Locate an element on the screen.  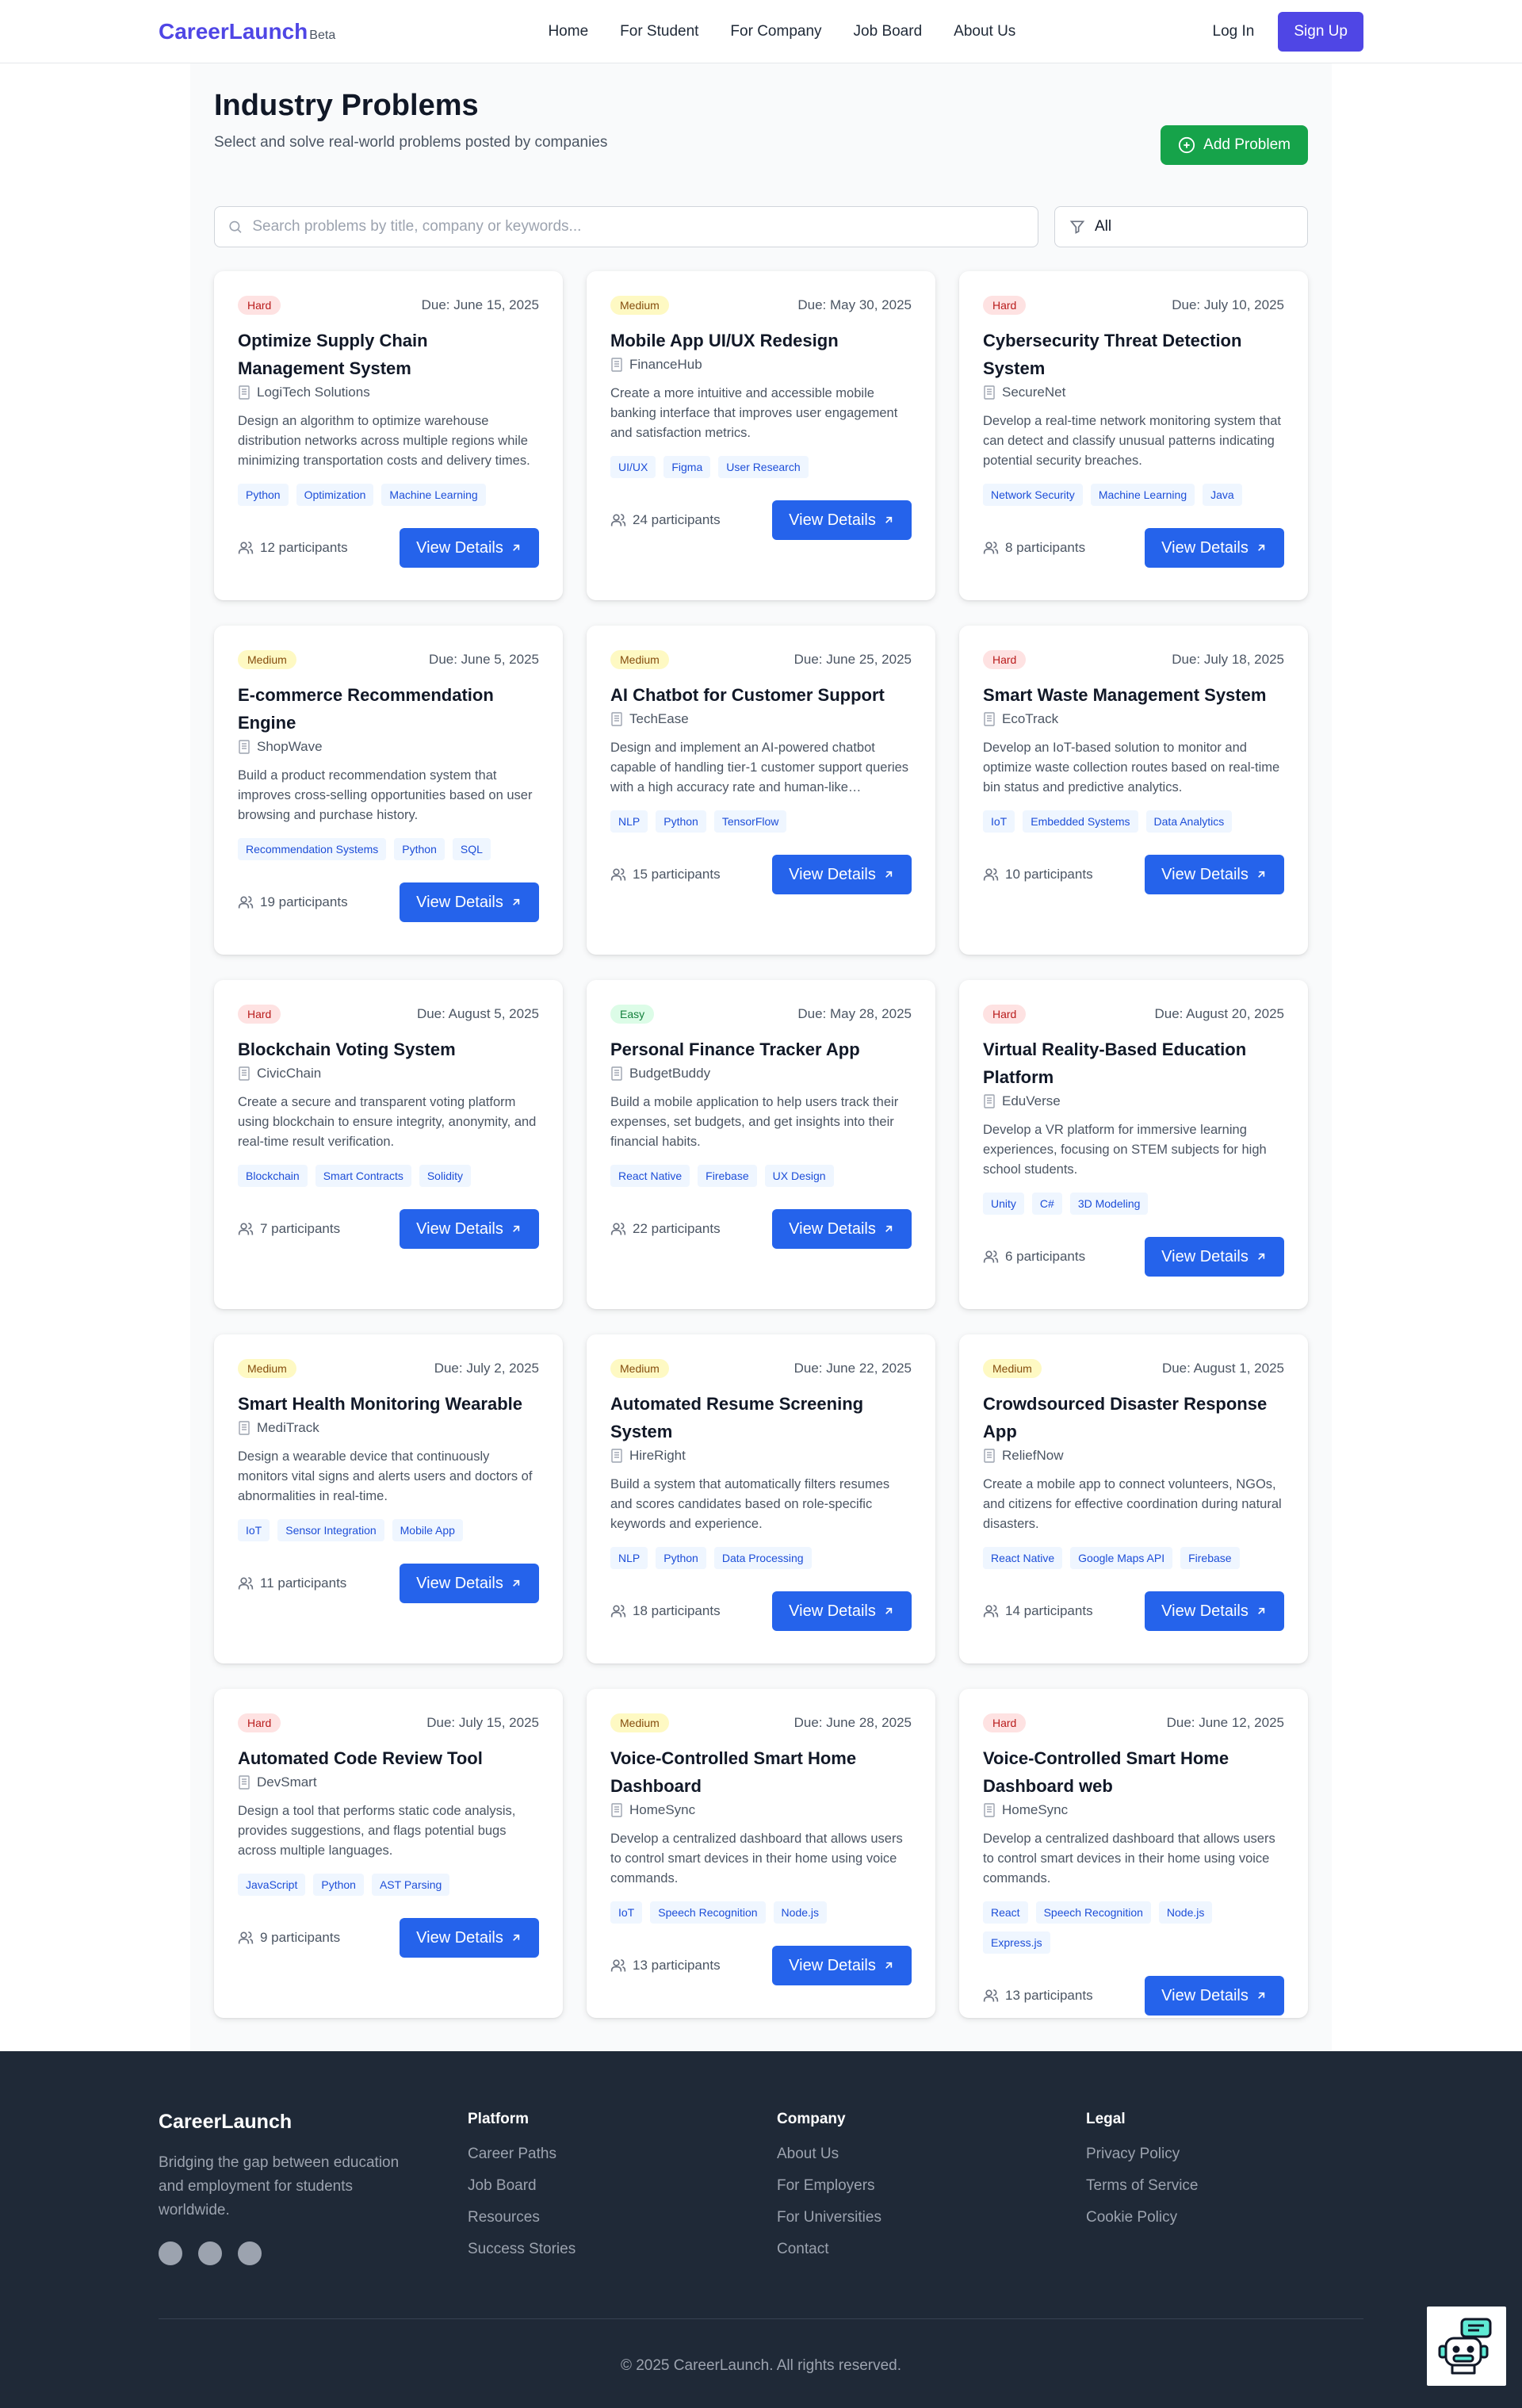
search-icon is located at coordinates (235, 226).